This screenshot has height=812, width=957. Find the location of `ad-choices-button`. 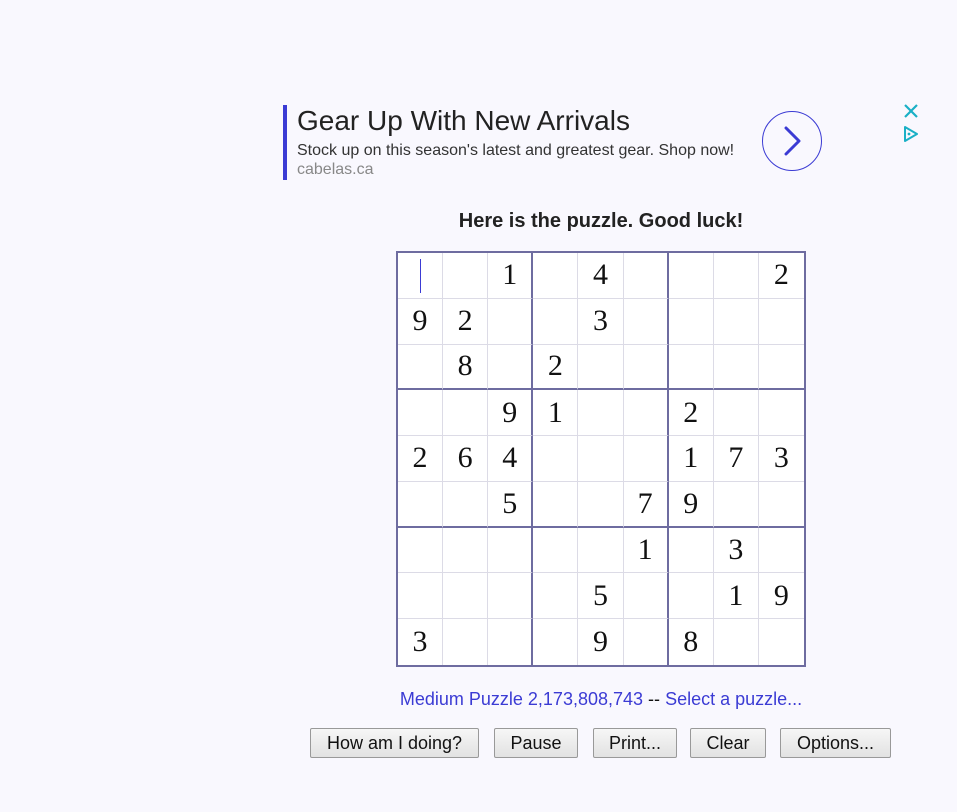

ad-choices-button is located at coordinates (911, 134).